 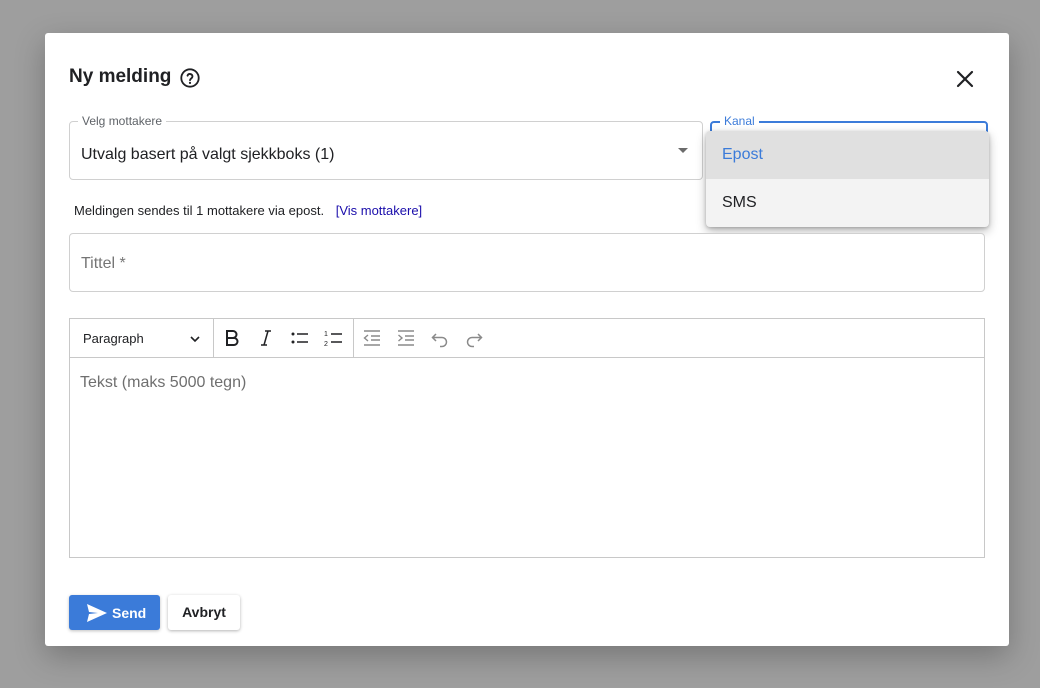 I want to click on recipients-label: Velg mottakere, so click(x=122, y=121).